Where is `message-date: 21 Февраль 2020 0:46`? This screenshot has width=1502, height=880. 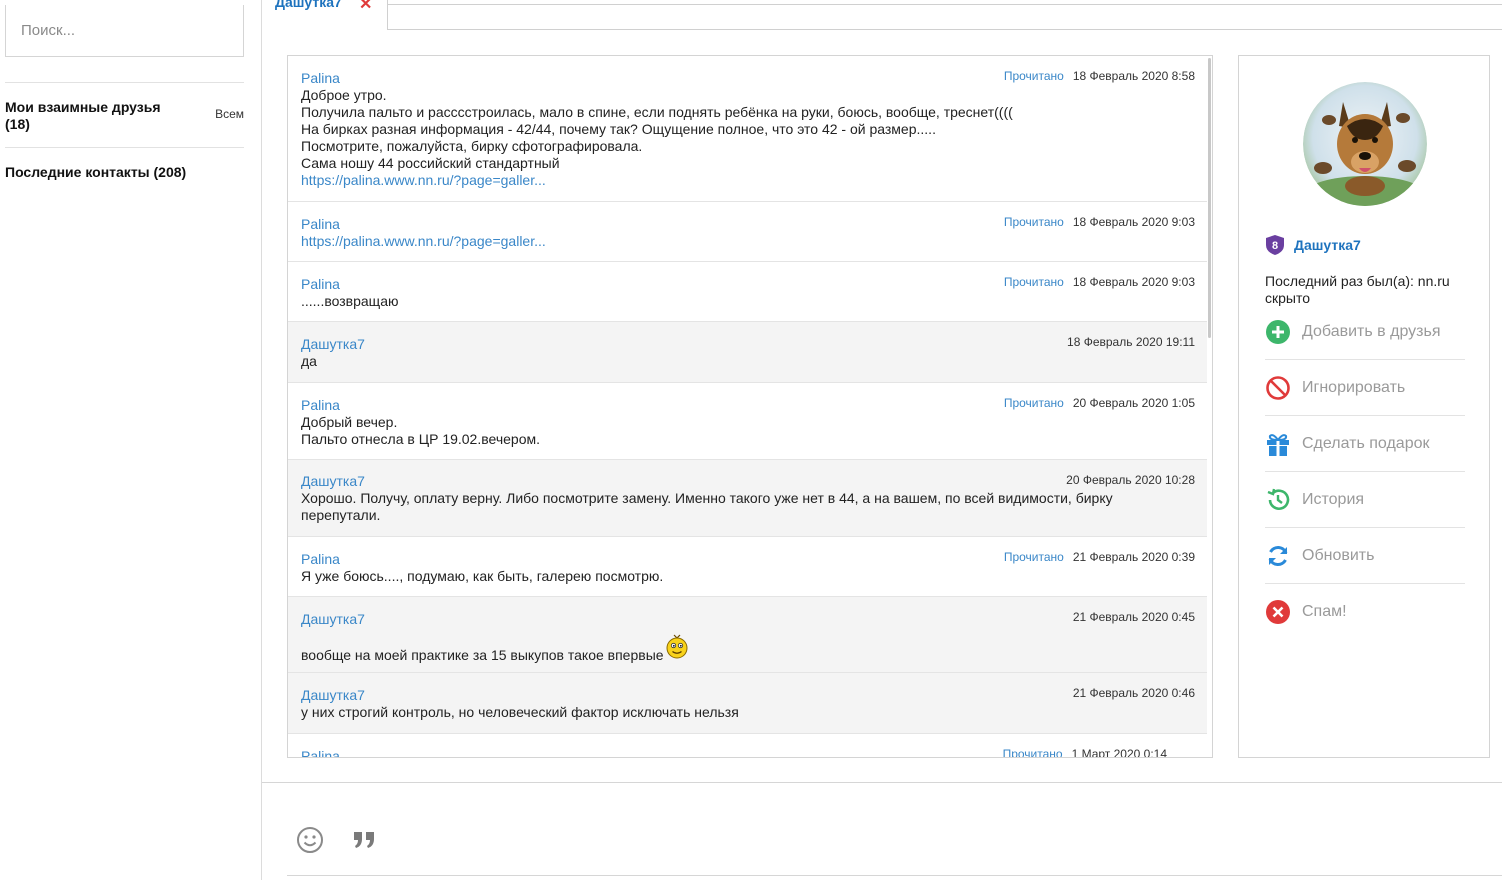 message-date: 21 Февраль 2020 0:46 is located at coordinates (1133, 693).